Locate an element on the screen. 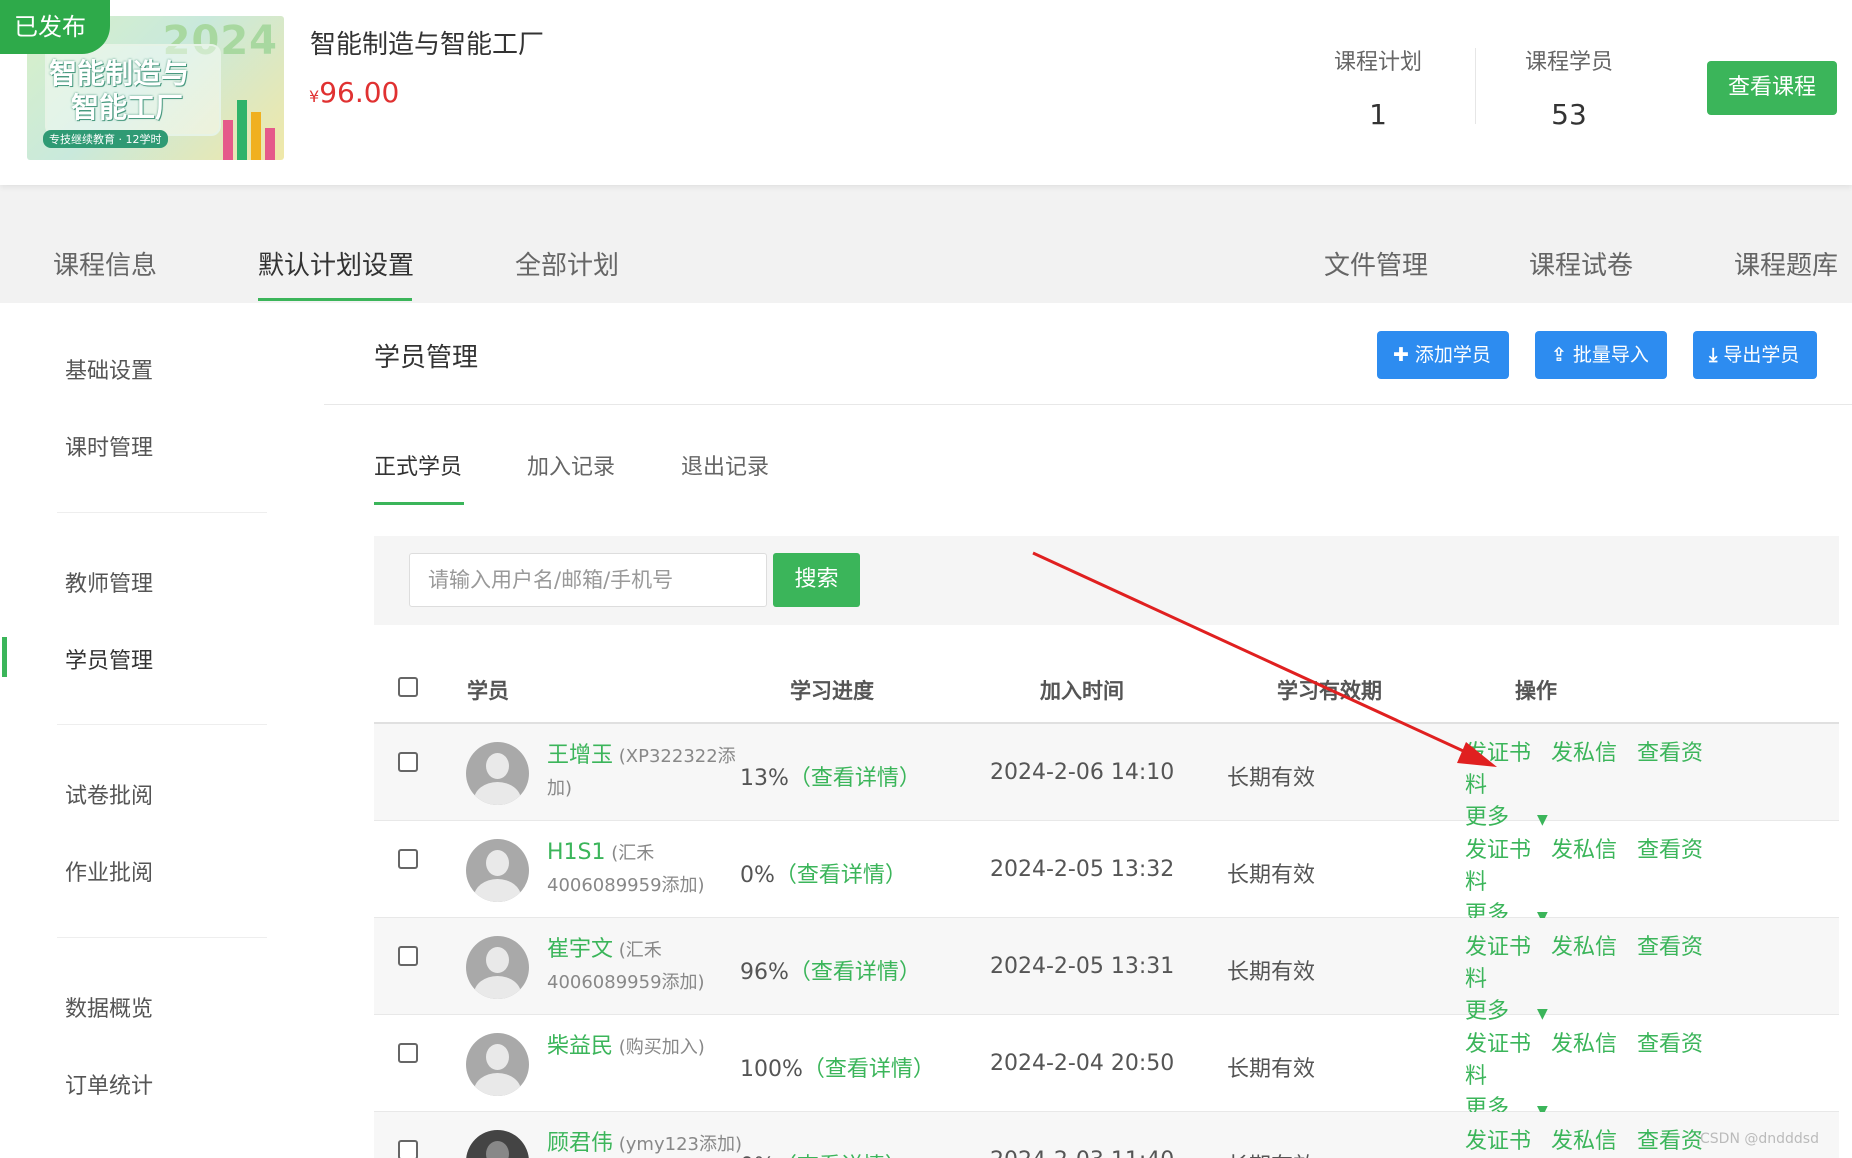 This screenshot has height=1158, width=1852. student-name-link: H1S1 is located at coordinates (576, 852).